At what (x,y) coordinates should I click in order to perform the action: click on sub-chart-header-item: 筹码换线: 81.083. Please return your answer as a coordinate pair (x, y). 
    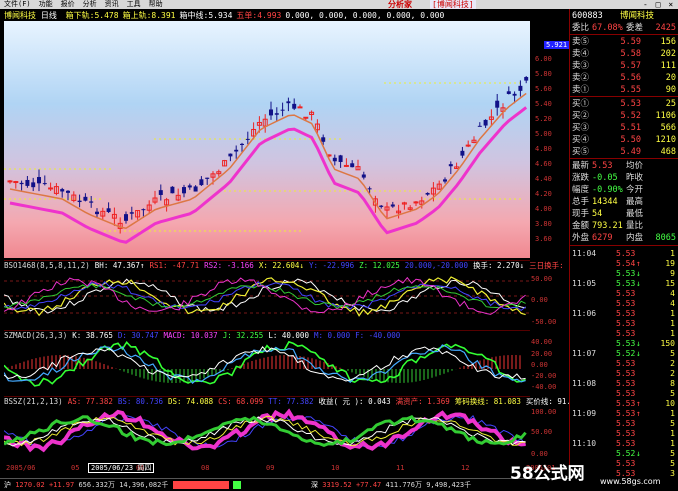
    Looking at the image, I should click on (487, 401).